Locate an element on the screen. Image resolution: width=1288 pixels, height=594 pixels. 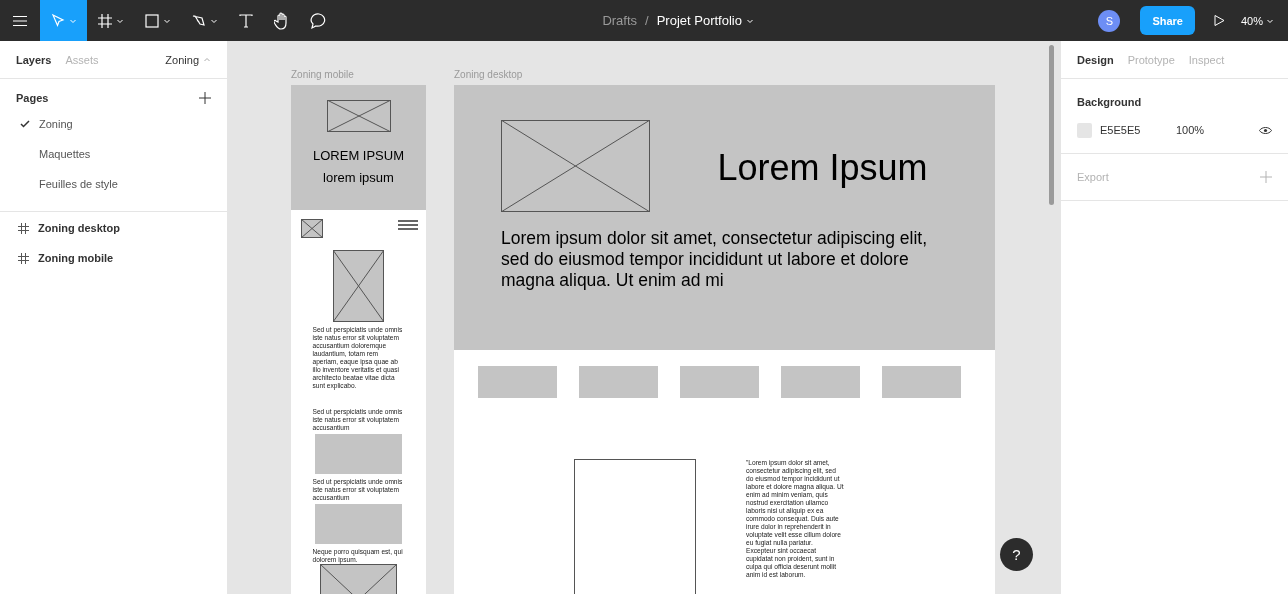
opacity-value: 100% is located at coordinates (1190, 130).